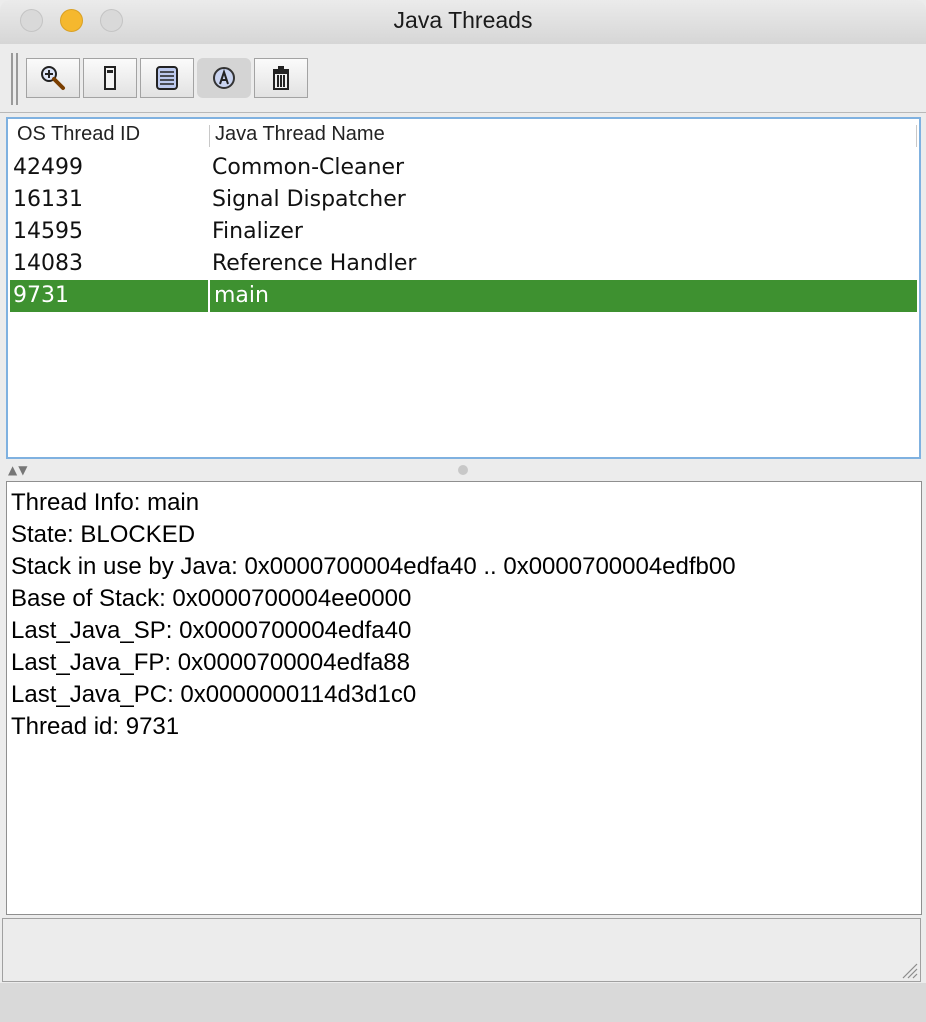  What do you see at coordinates (463, 200) in the screenshot?
I see `table-row: 16131 Signal Dispatcher` at bounding box center [463, 200].